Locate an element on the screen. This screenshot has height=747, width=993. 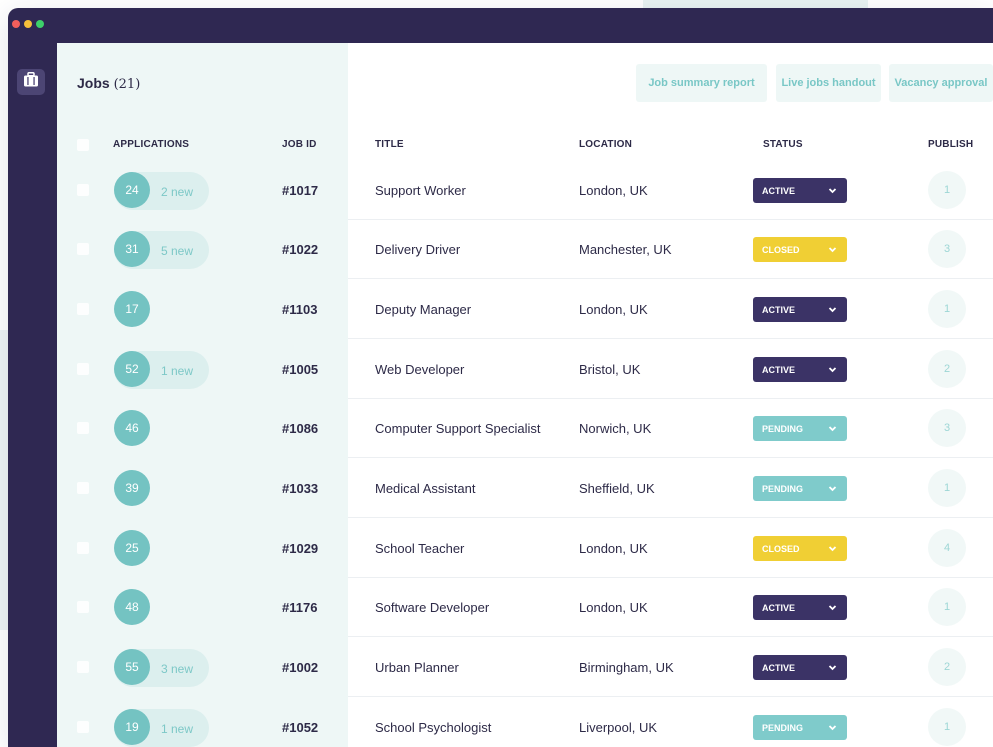
jobs-count: (21) is located at coordinates (127, 84).